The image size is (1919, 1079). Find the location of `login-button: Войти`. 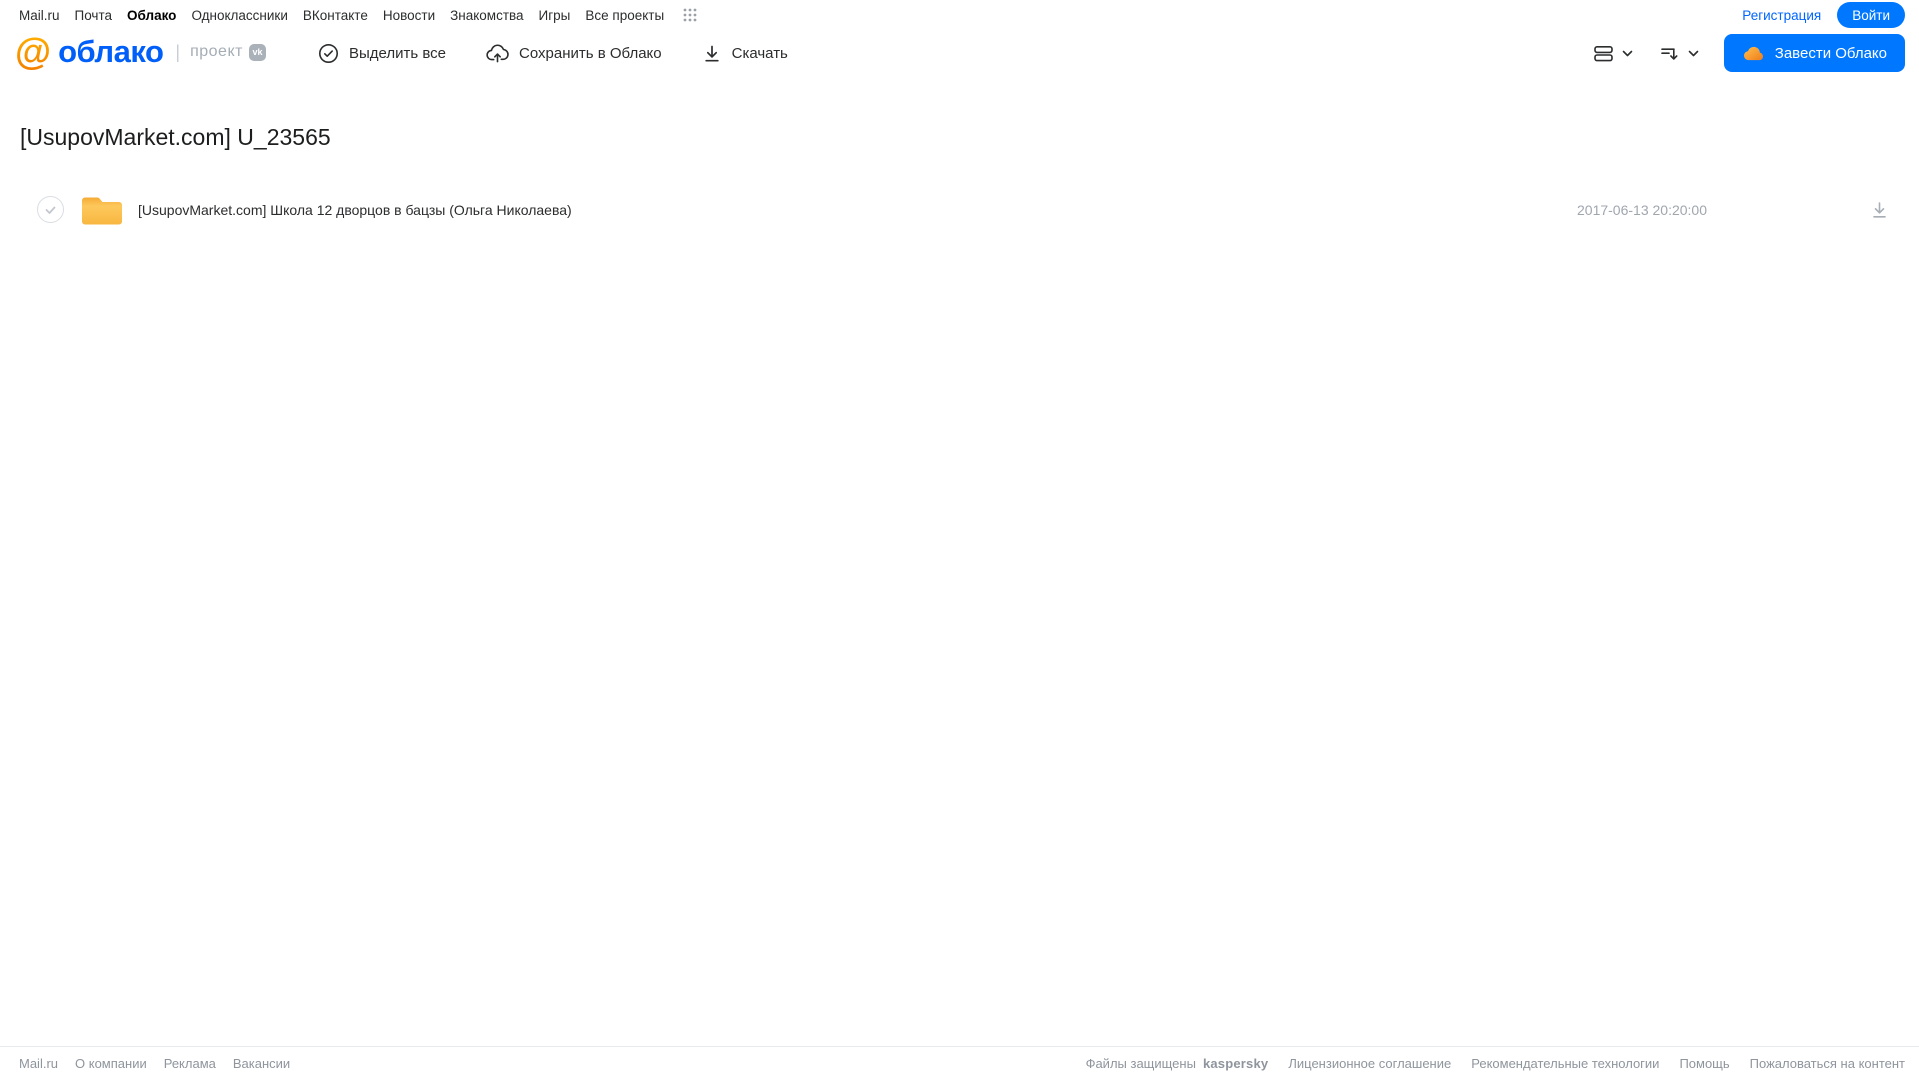

login-button: Войти is located at coordinates (1871, 15).